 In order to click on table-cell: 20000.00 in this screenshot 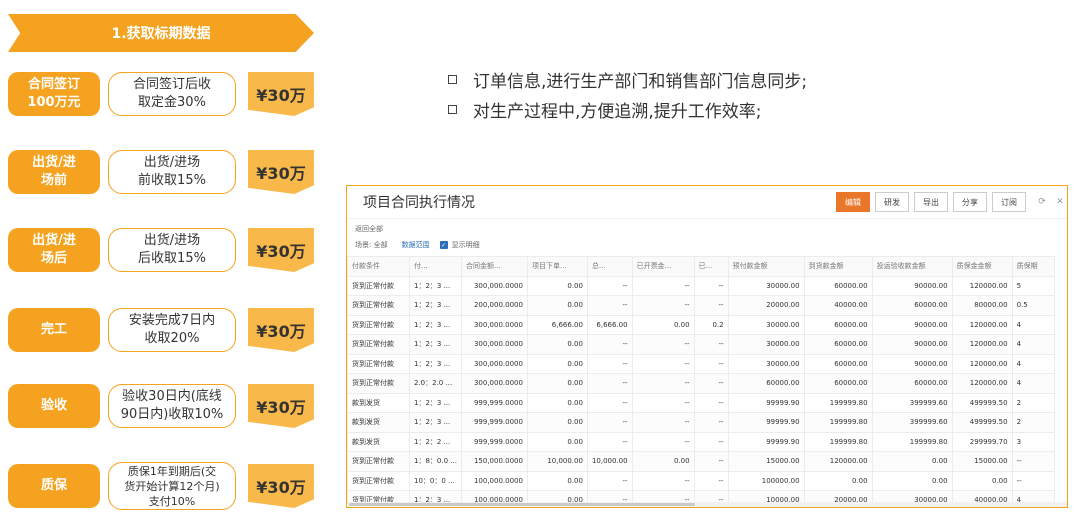, I will do `click(766, 305)`.